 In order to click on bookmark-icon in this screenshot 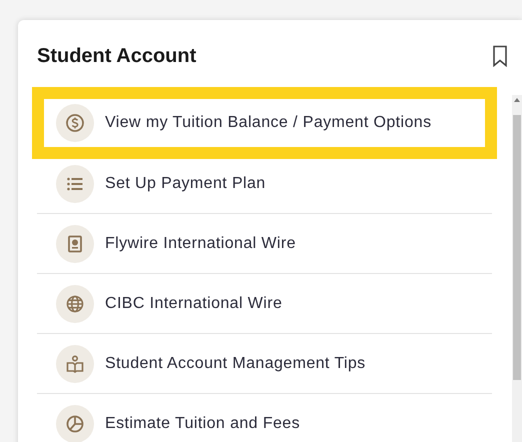, I will do `click(500, 56)`.